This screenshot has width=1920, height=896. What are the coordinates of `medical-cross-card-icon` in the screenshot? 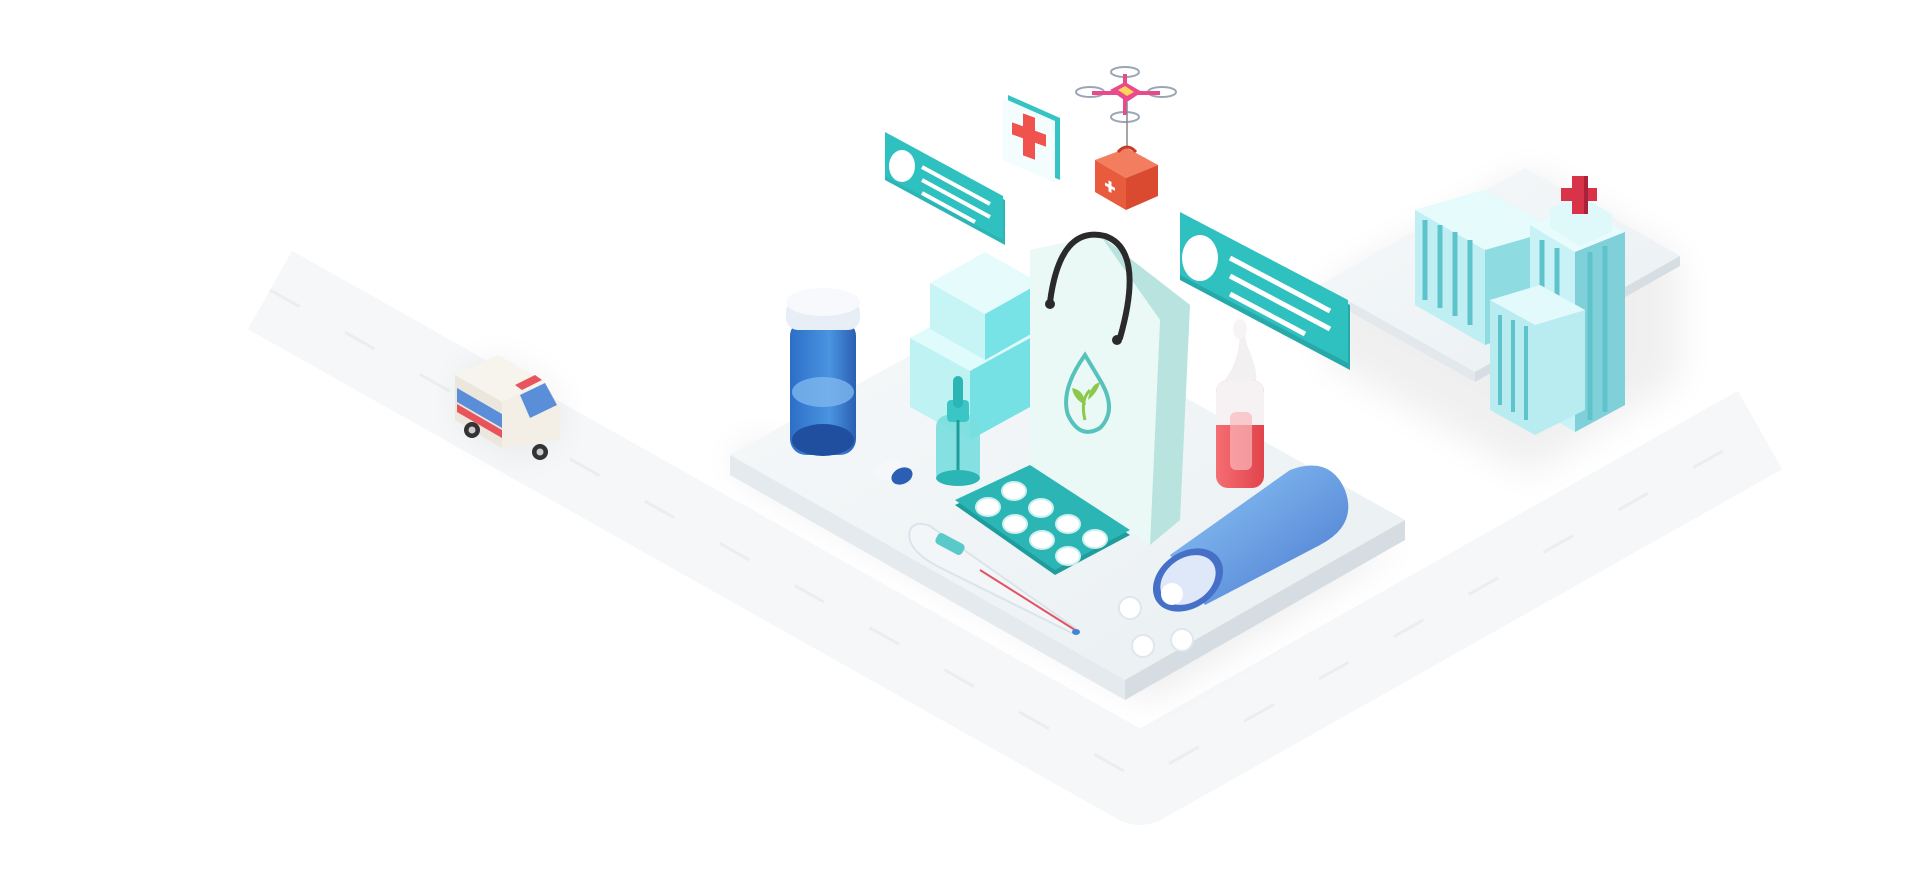 It's located at (1031, 139).